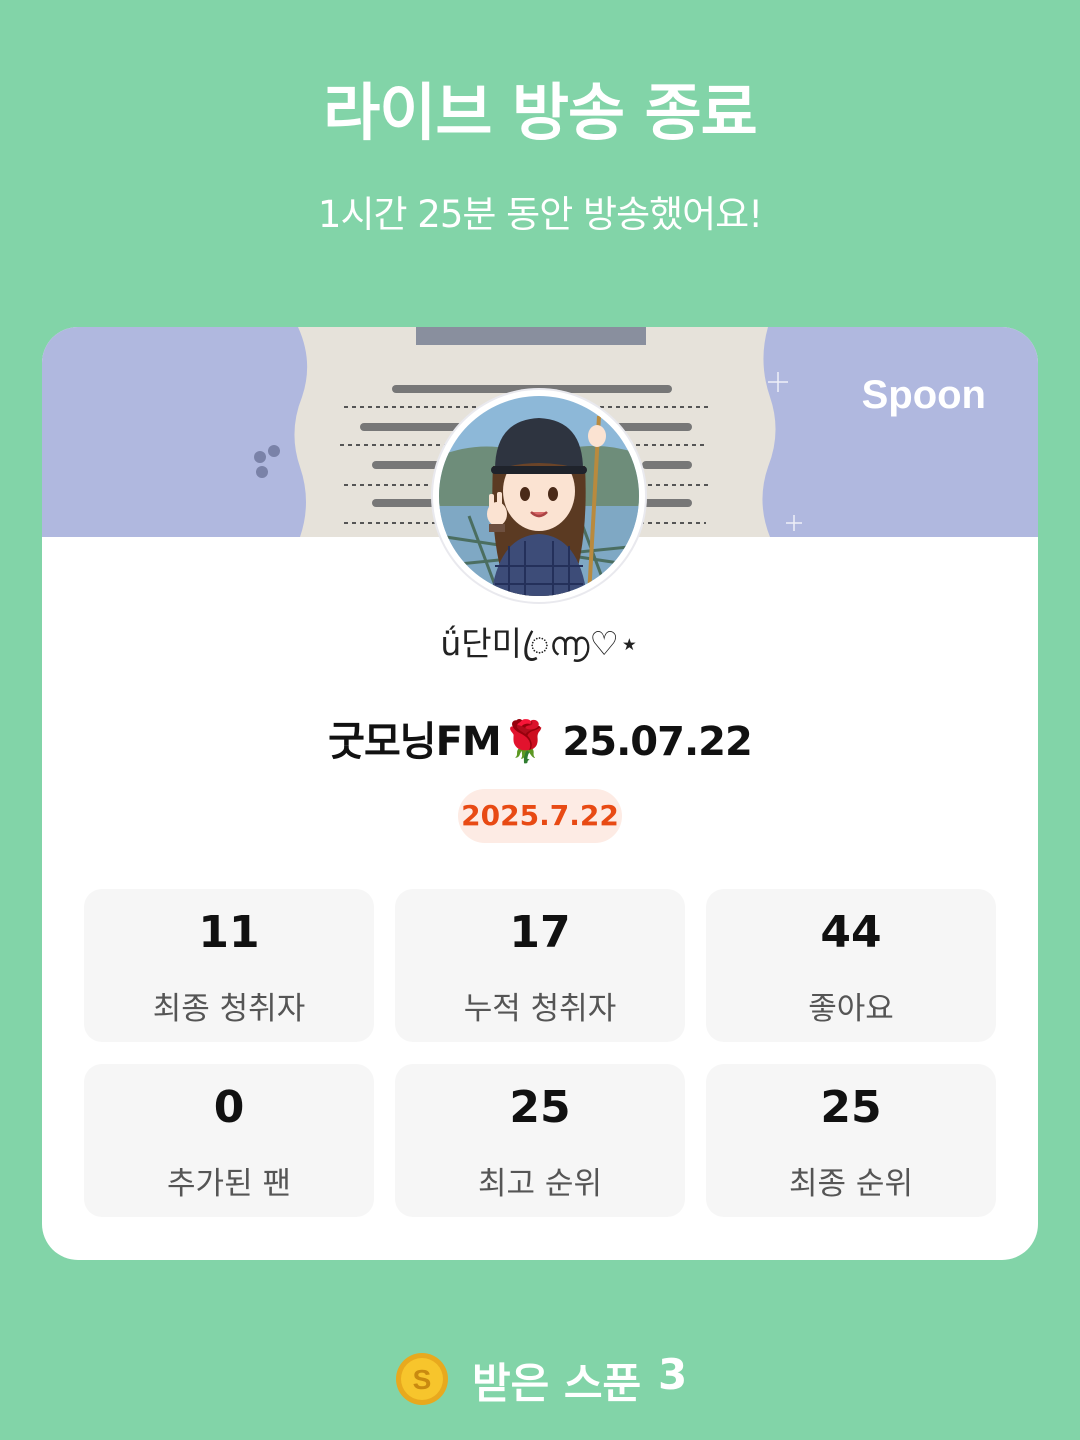 This screenshot has height=1440, width=1080. I want to click on stat-likes: 44 좋아요, so click(851, 965).